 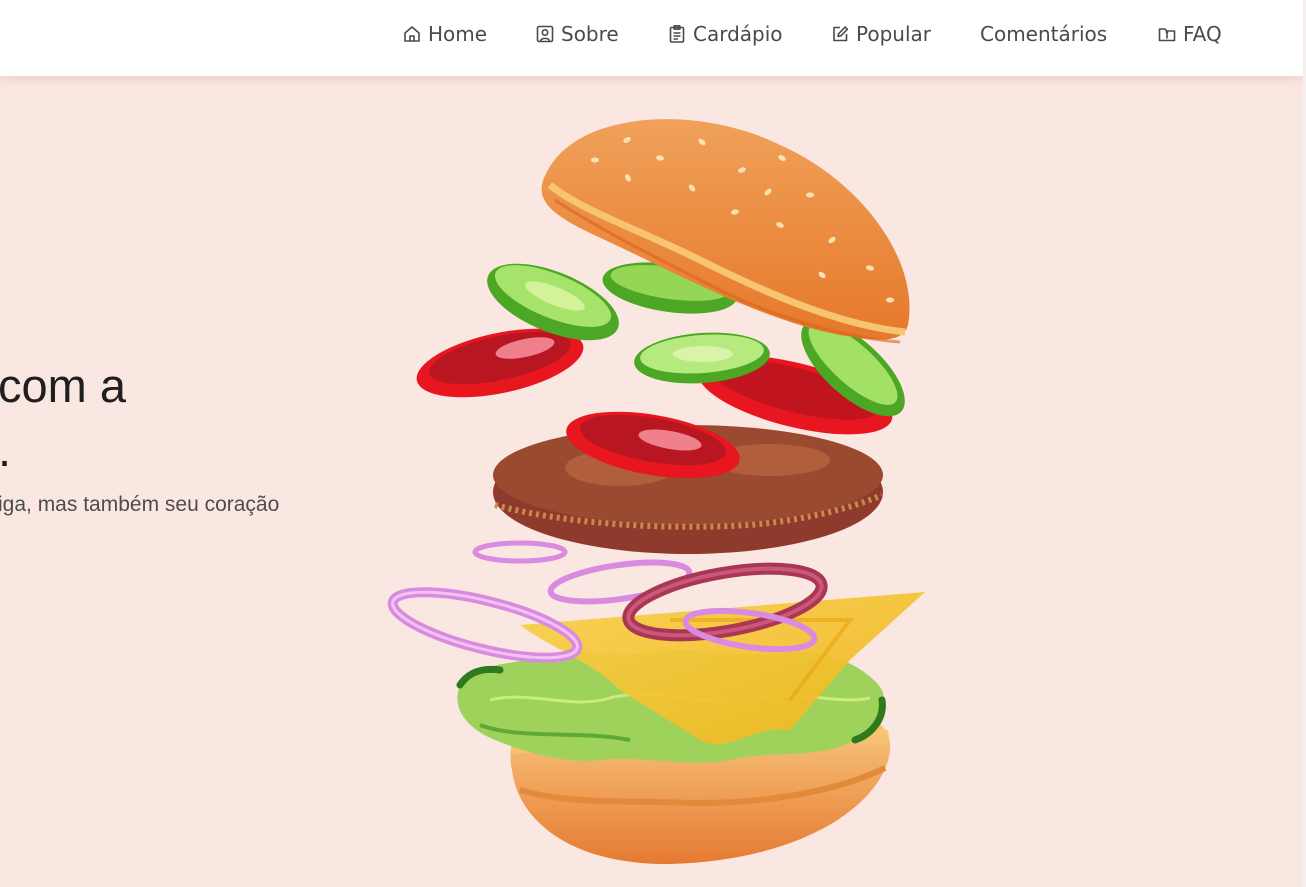 I want to click on hero-title-line-2: ., so click(x=5, y=450).